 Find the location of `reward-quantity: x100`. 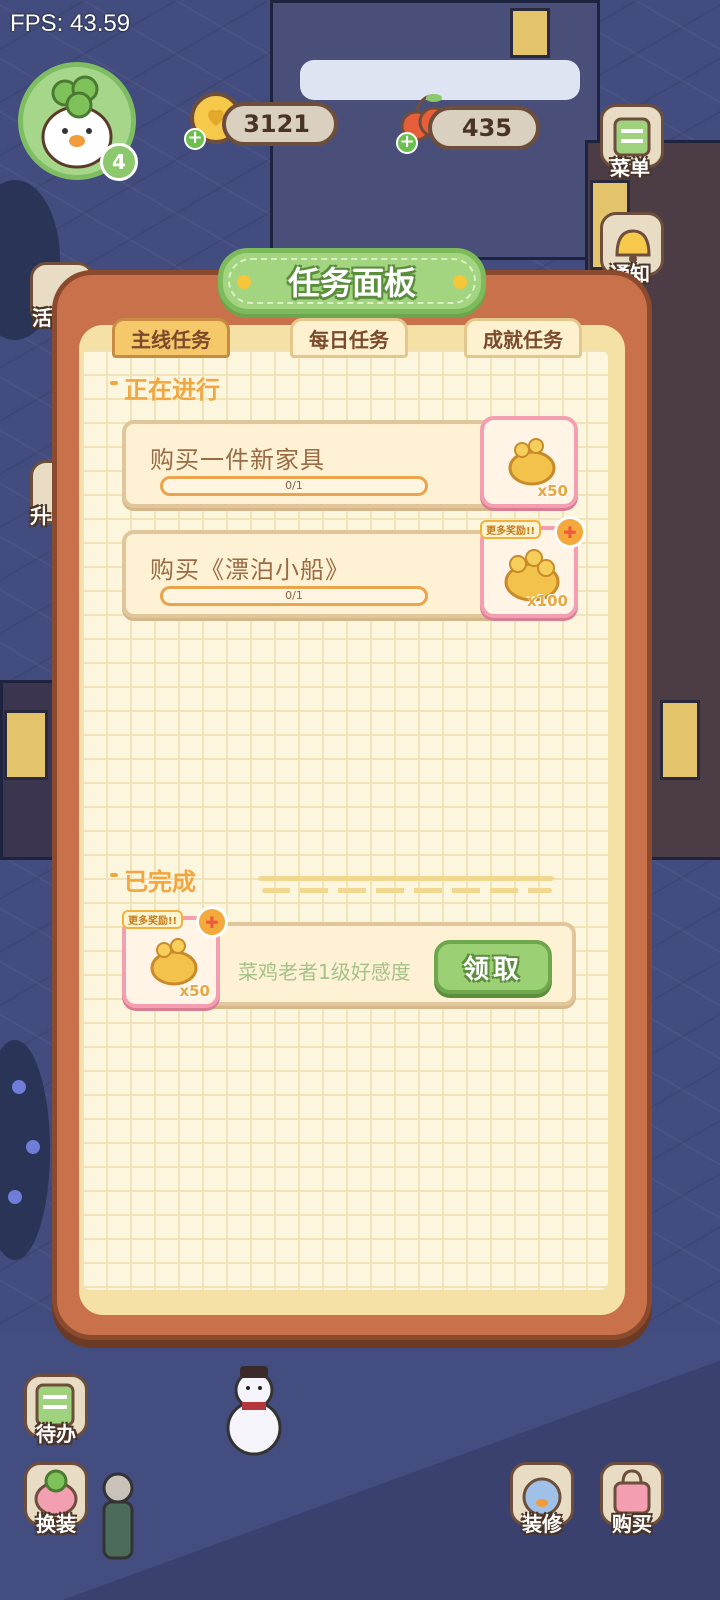

reward-quantity: x100 is located at coordinates (547, 601).